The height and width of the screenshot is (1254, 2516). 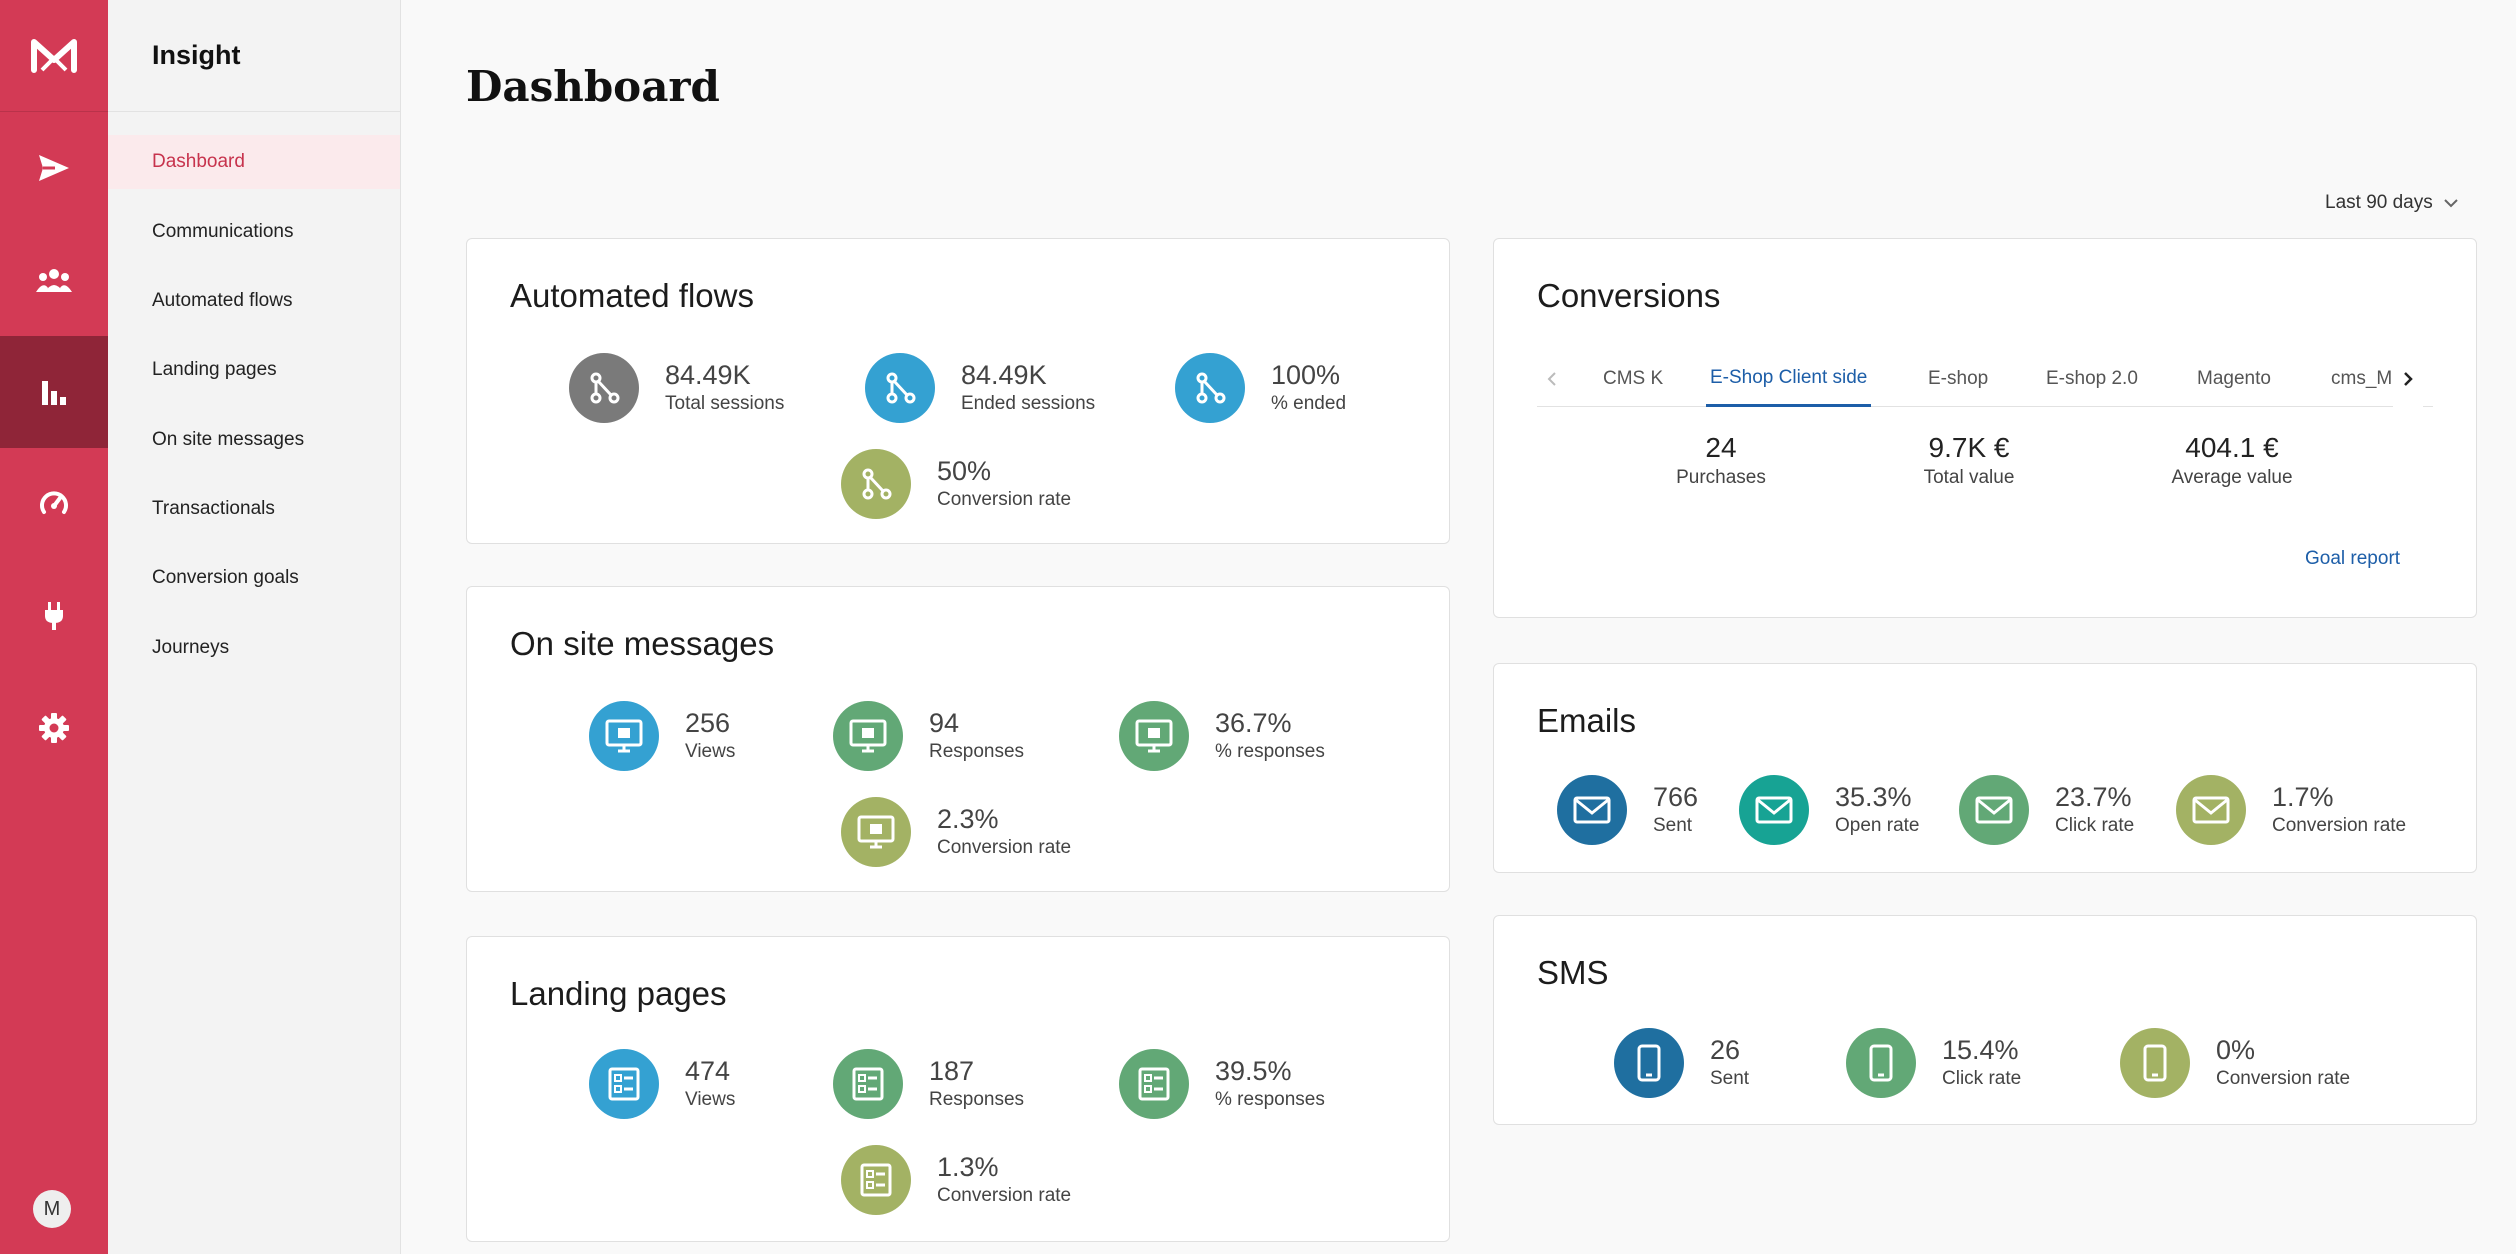 What do you see at coordinates (952, 1071) in the screenshot?
I see `stat-value: 187` at bounding box center [952, 1071].